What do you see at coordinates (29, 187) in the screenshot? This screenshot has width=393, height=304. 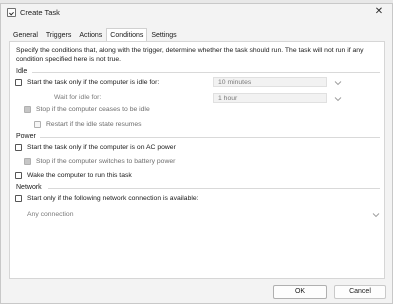 I see `network-heading: Network` at bounding box center [29, 187].